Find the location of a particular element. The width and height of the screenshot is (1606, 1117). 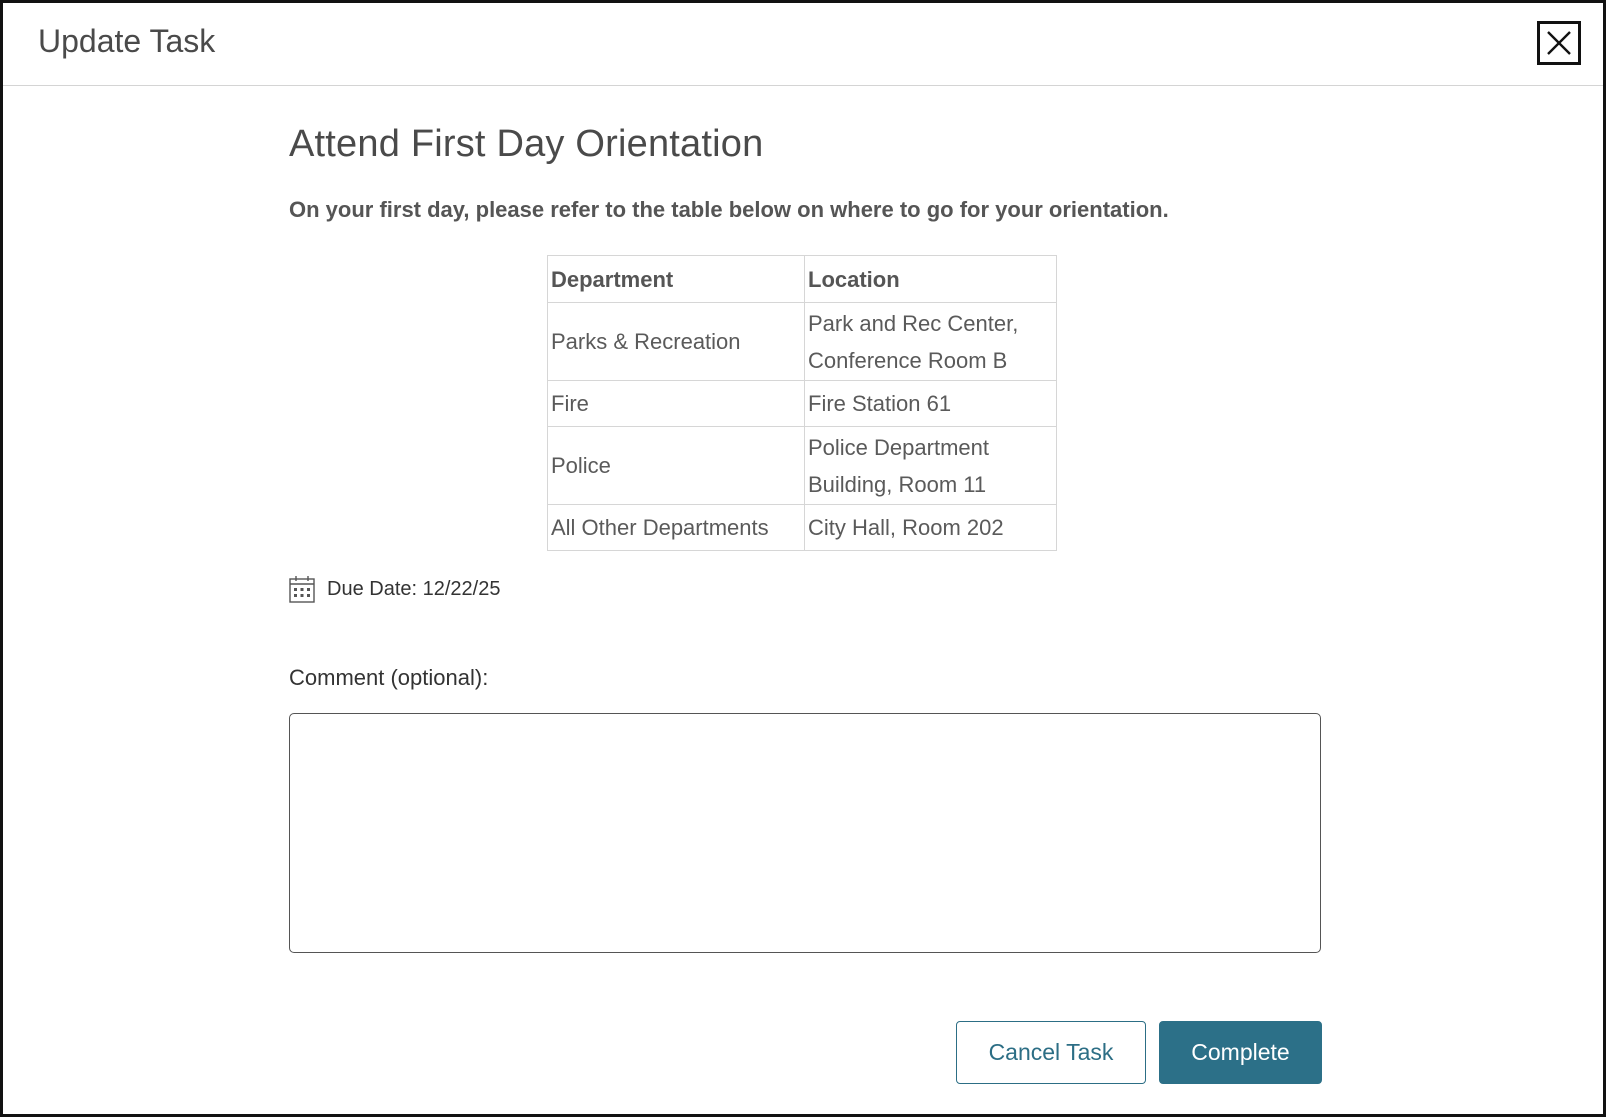

department-cell: Parks & Recreation is located at coordinates (676, 341).